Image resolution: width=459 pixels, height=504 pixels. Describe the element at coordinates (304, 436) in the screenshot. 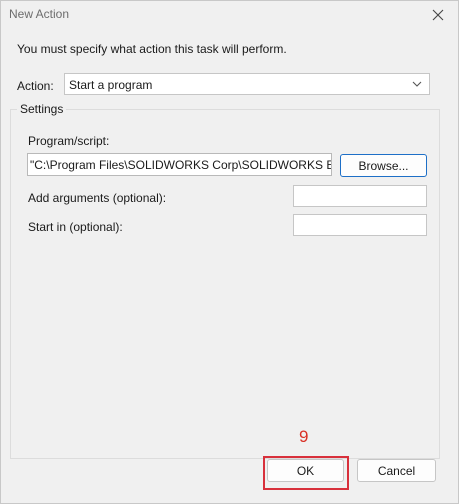

I see `step-number-annotation: 9` at that location.